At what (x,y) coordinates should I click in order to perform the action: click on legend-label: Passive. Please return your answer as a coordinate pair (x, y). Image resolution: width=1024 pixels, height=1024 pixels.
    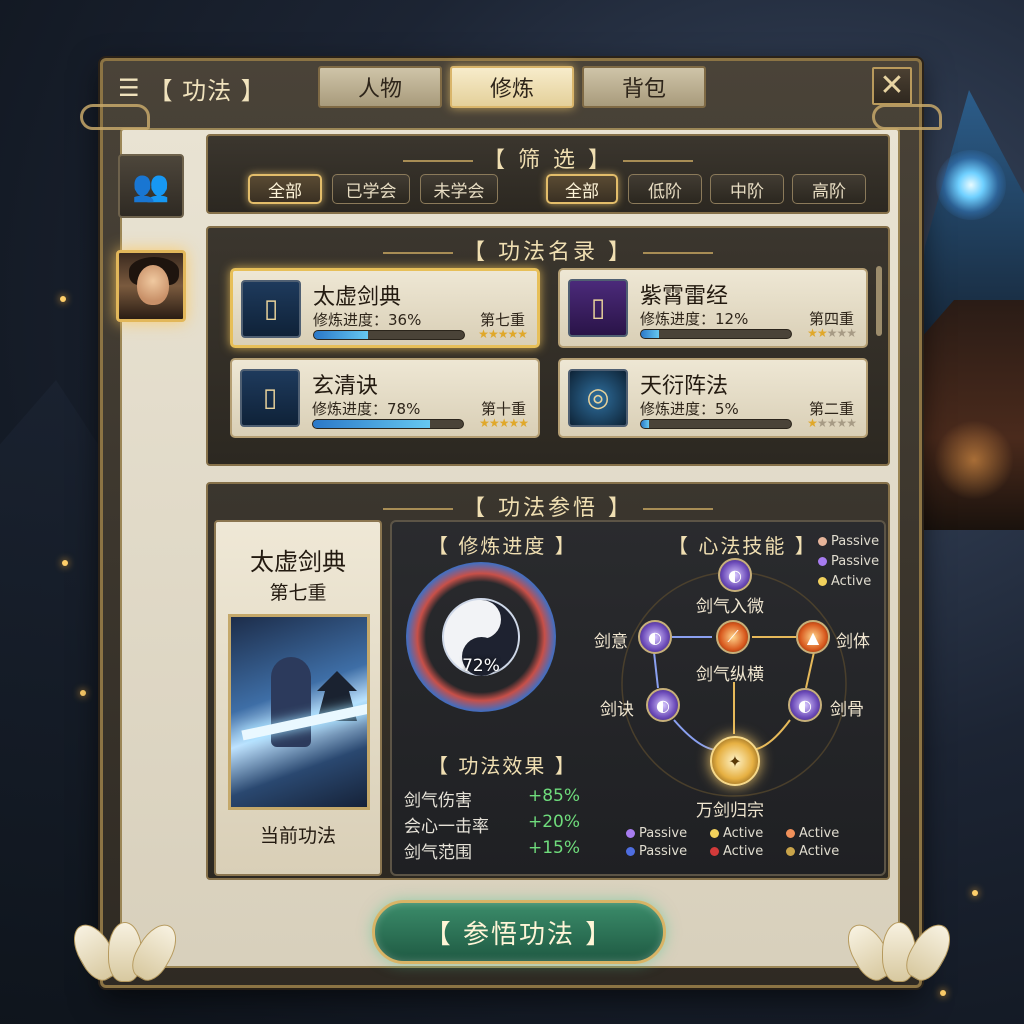
    Looking at the image, I should click on (663, 851).